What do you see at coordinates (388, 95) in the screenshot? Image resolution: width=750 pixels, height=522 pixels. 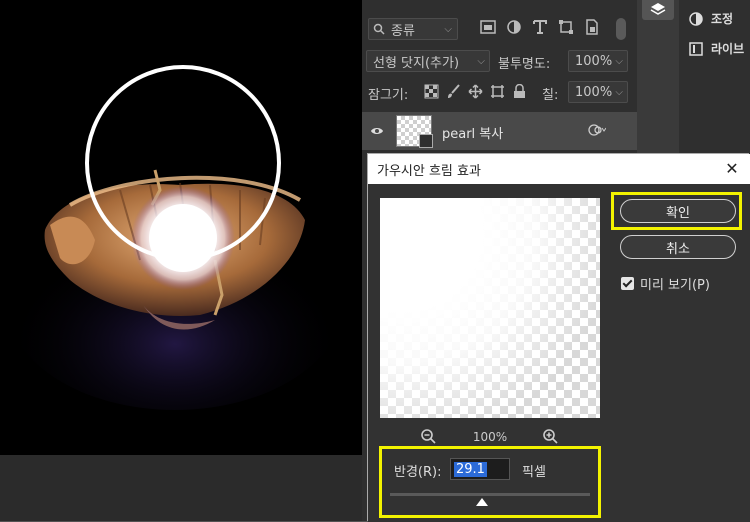 I see `lock-label: 잠그기:` at bounding box center [388, 95].